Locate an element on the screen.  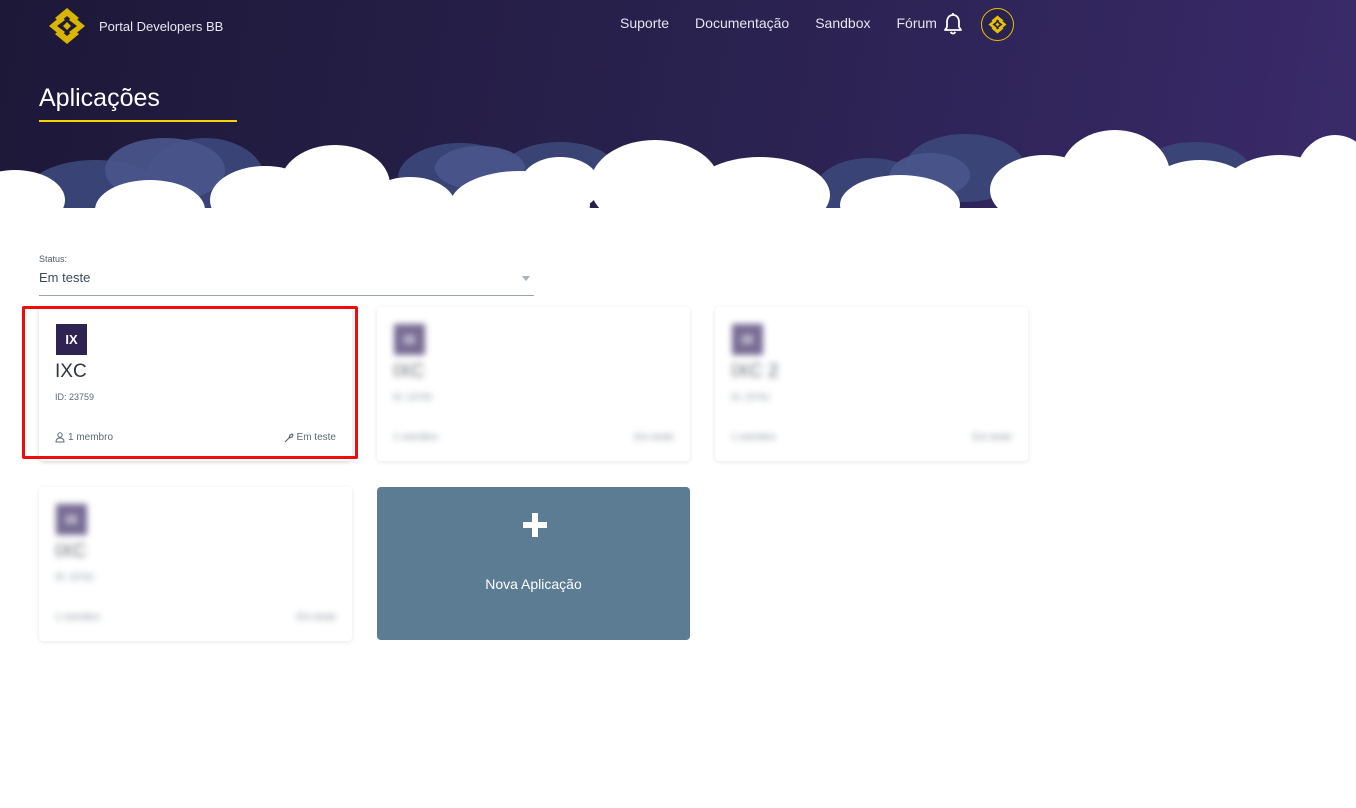
status-filter: Status: Em teste is located at coordinates (286, 275).